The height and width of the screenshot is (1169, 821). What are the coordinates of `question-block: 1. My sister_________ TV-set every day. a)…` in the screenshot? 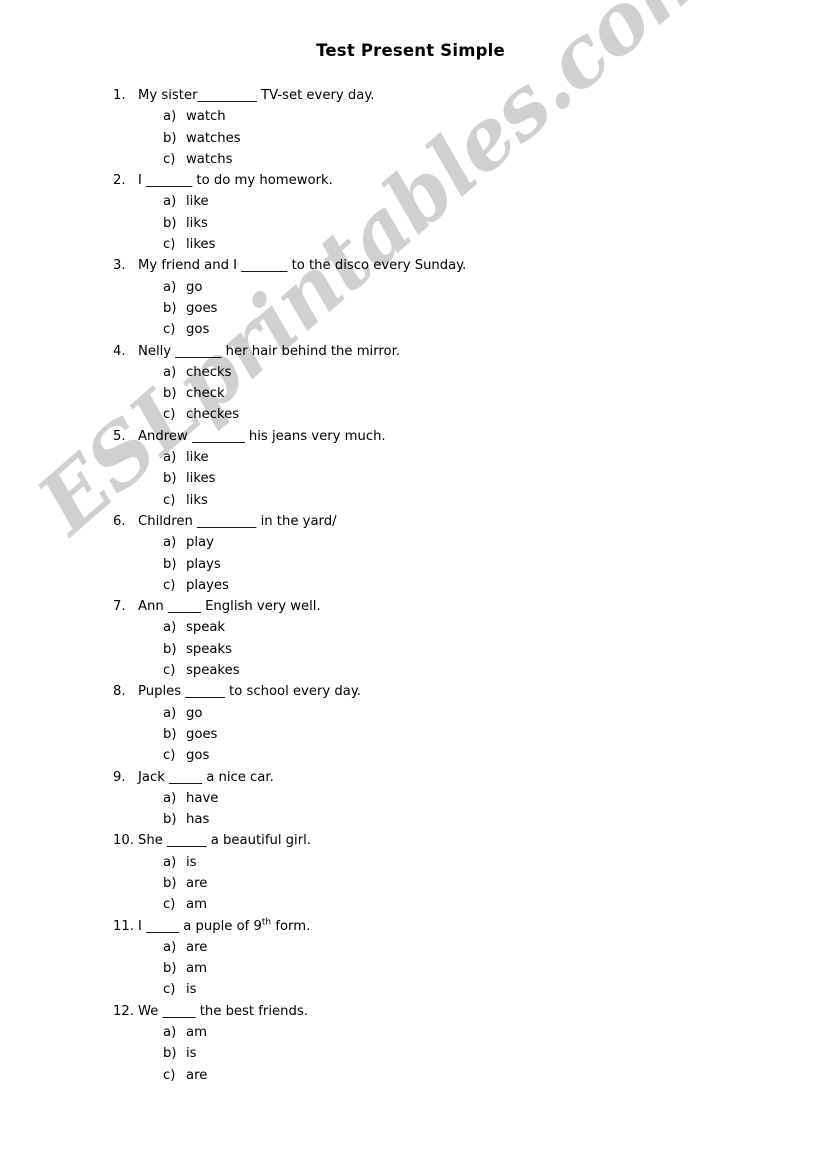 It's located at (443, 127).